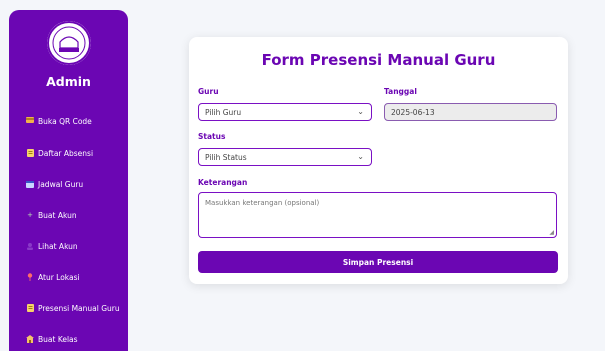  I want to click on sidebar-item-daftar-absensi: Daftar Absensi, so click(59, 153).